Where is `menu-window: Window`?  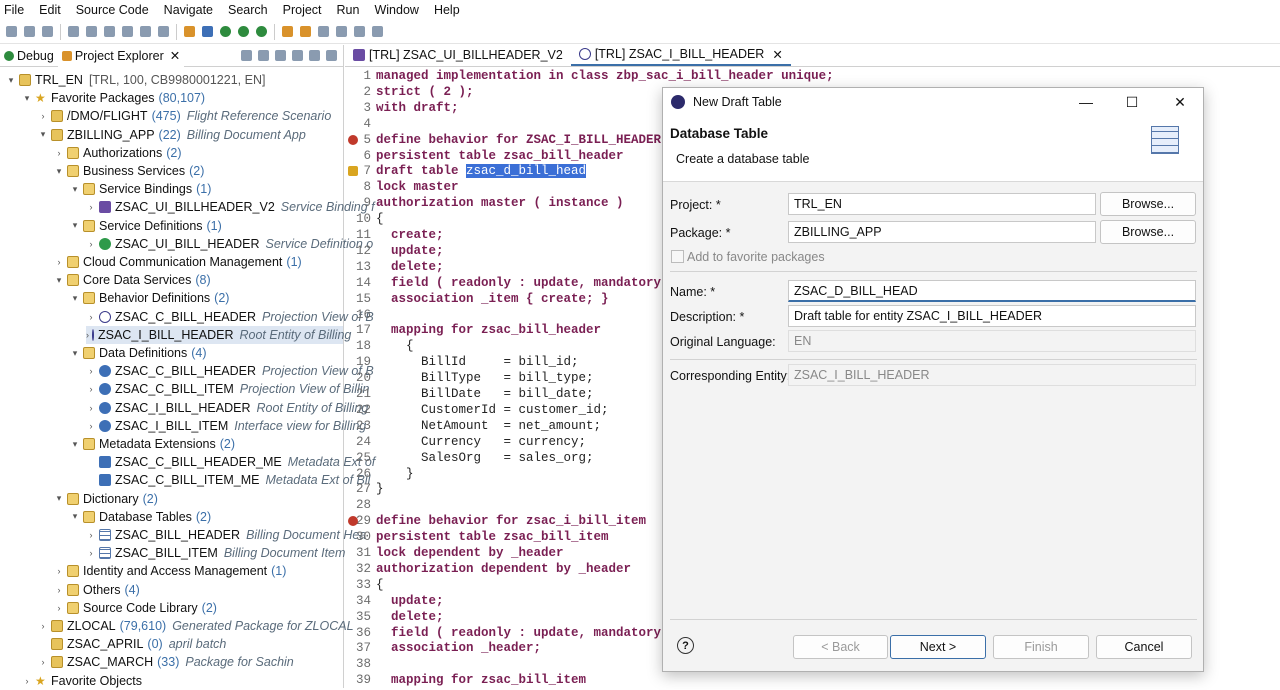 menu-window: Window is located at coordinates (396, 10).